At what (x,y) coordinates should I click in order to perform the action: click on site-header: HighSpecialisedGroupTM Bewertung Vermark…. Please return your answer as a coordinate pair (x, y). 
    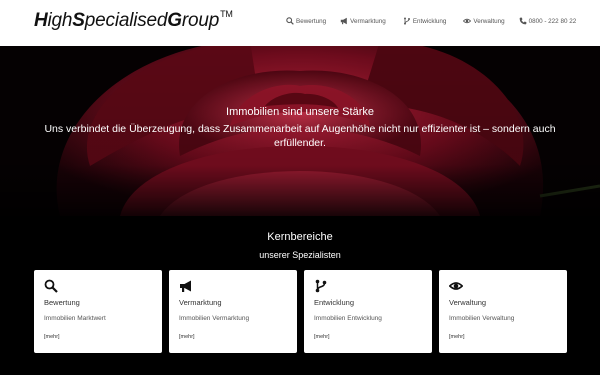
    Looking at the image, I should click on (300, 23).